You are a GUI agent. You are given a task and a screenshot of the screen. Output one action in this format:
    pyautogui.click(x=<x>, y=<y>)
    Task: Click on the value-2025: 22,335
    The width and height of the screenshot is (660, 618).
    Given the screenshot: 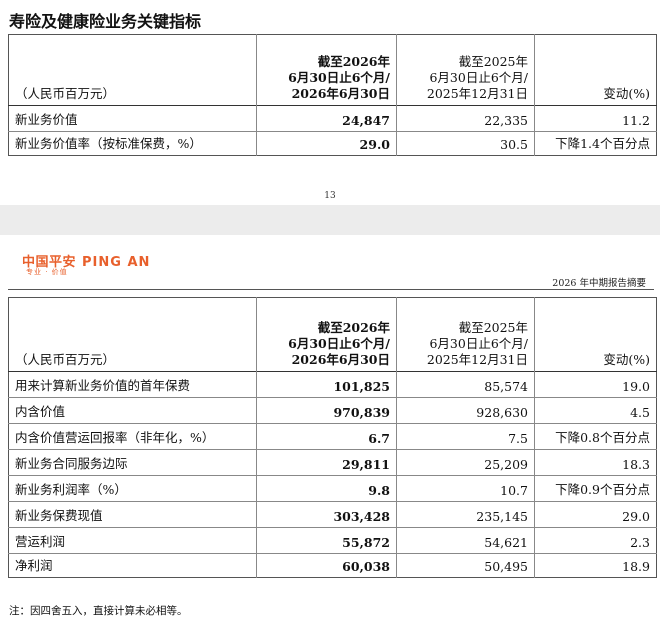 What is the action you would take?
    pyautogui.click(x=465, y=118)
    